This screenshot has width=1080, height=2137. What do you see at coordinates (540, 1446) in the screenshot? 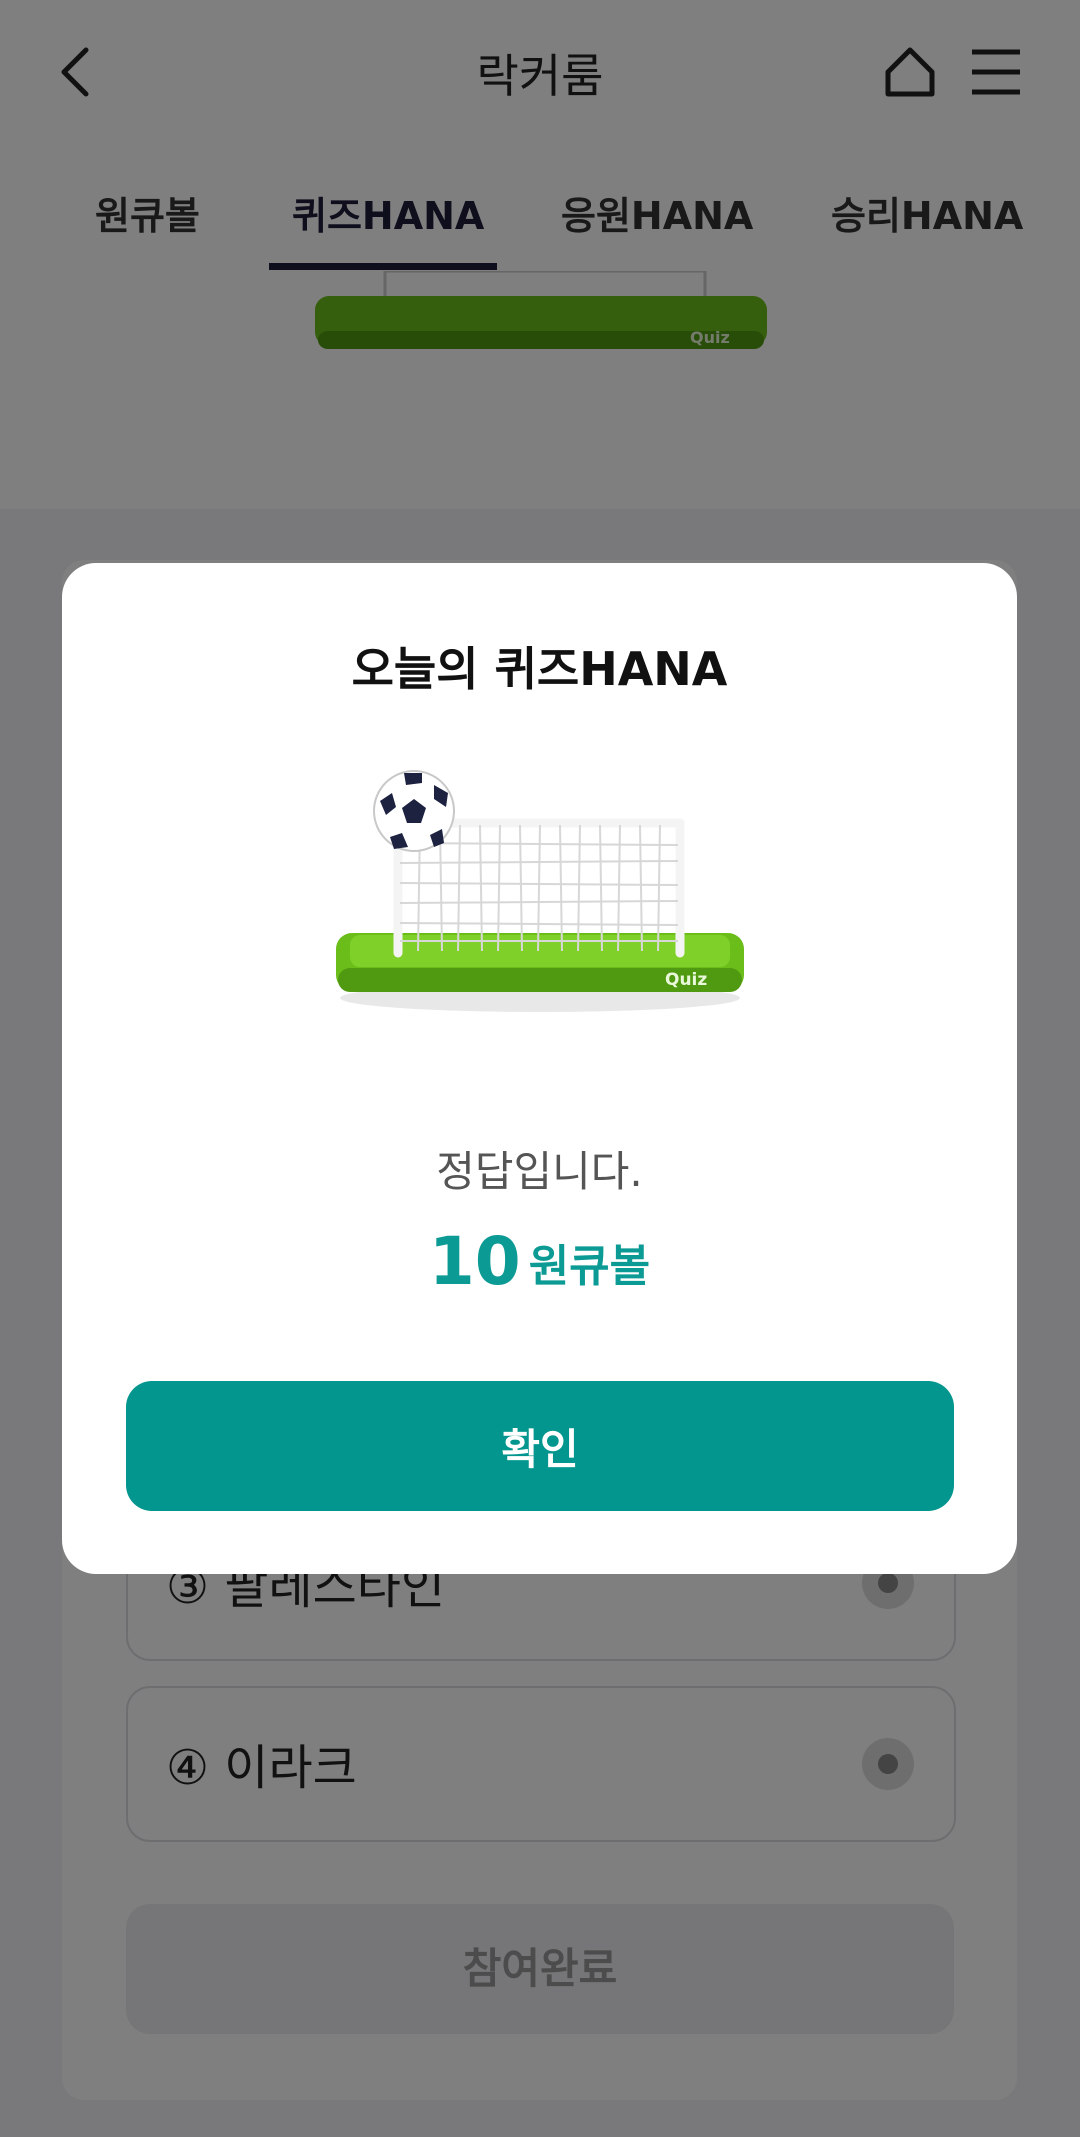
I see `confirm-button: 확인` at bounding box center [540, 1446].